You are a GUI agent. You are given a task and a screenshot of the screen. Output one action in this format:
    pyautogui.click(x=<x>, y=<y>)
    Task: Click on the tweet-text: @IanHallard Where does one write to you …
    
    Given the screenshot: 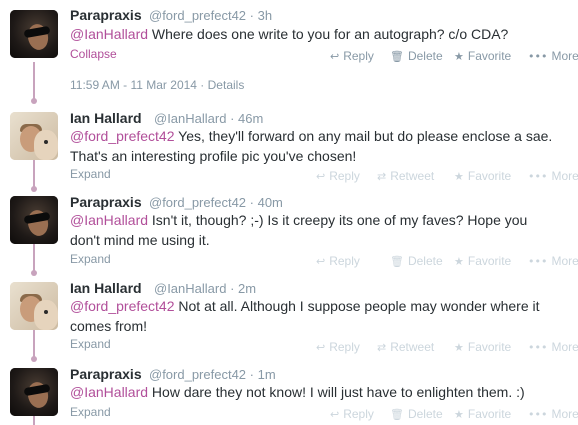 What is the action you would take?
    pyautogui.click(x=289, y=34)
    